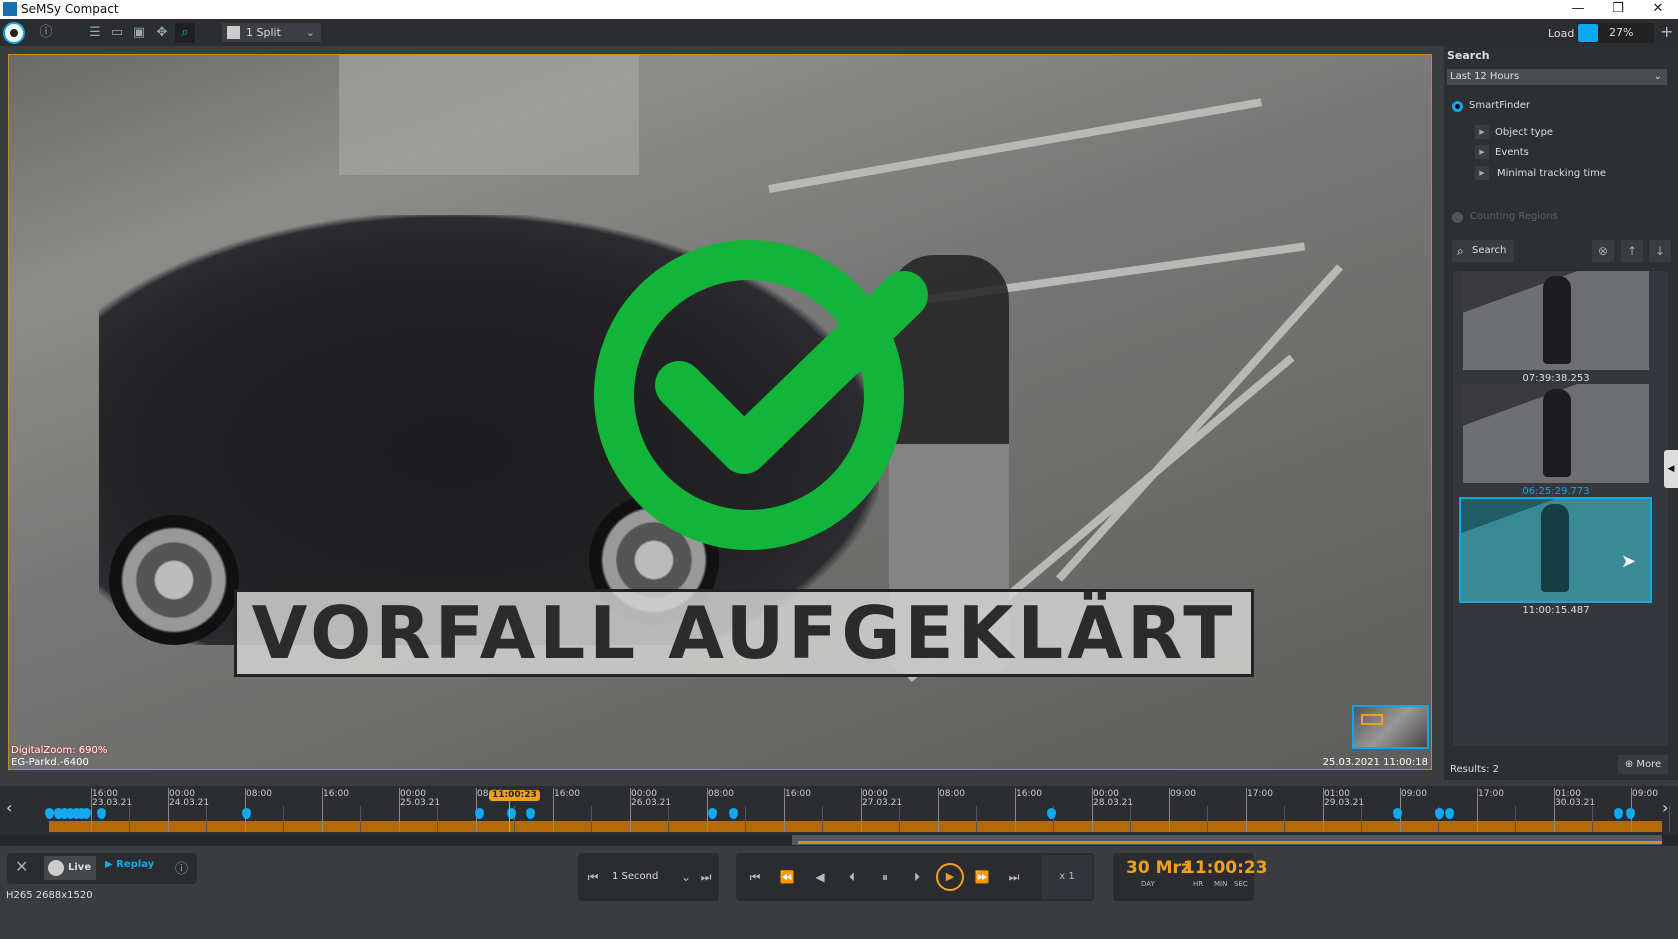 The image size is (1678, 939). Describe the element at coordinates (129, 864) in the screenshot. I see `replay-button: ▶ Replay` at that location.